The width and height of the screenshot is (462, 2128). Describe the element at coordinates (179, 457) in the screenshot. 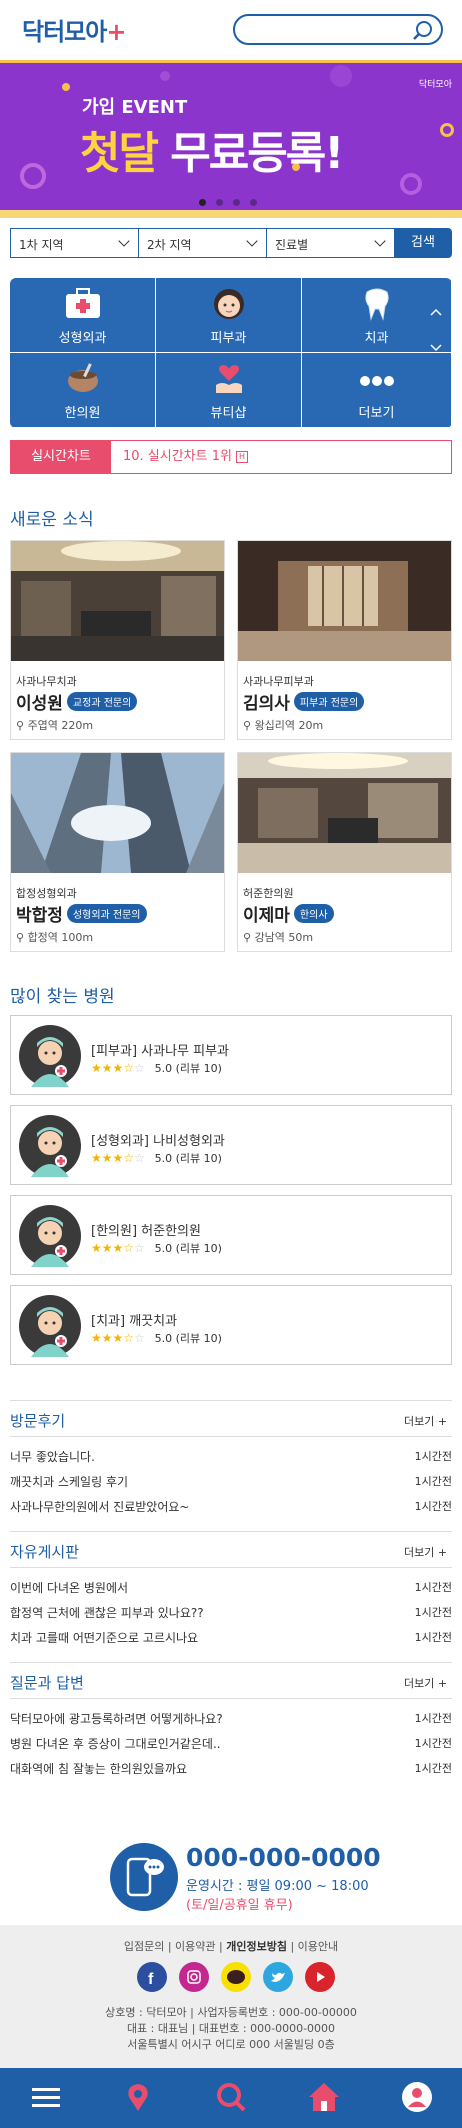

I see `realtime-ticker: 10. 실시간차트 1위 H` at that location.